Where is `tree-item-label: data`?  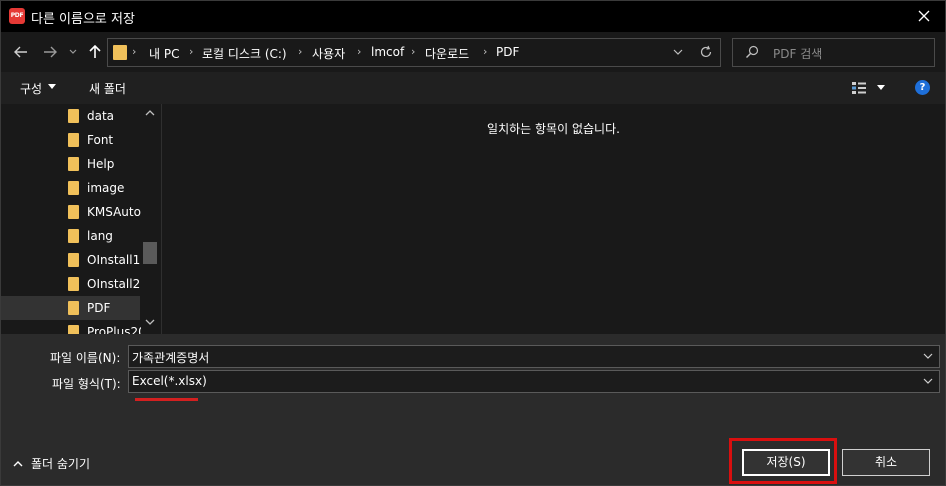
tree-item-label: data is located at coordinates (101, 116).